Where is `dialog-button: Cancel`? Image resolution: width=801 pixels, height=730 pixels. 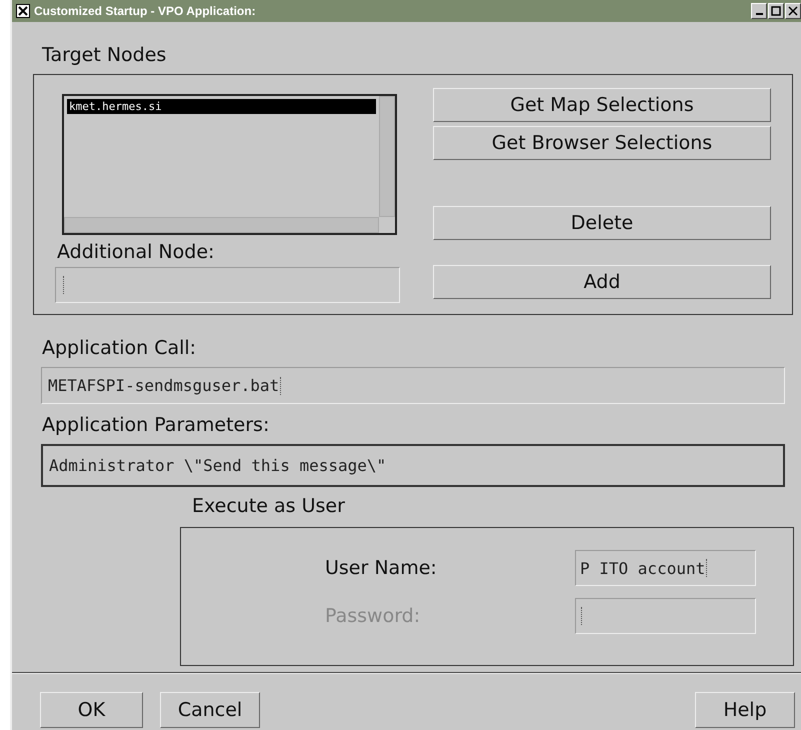
dialog-button: Cancel is located at coordinates (210, 710).